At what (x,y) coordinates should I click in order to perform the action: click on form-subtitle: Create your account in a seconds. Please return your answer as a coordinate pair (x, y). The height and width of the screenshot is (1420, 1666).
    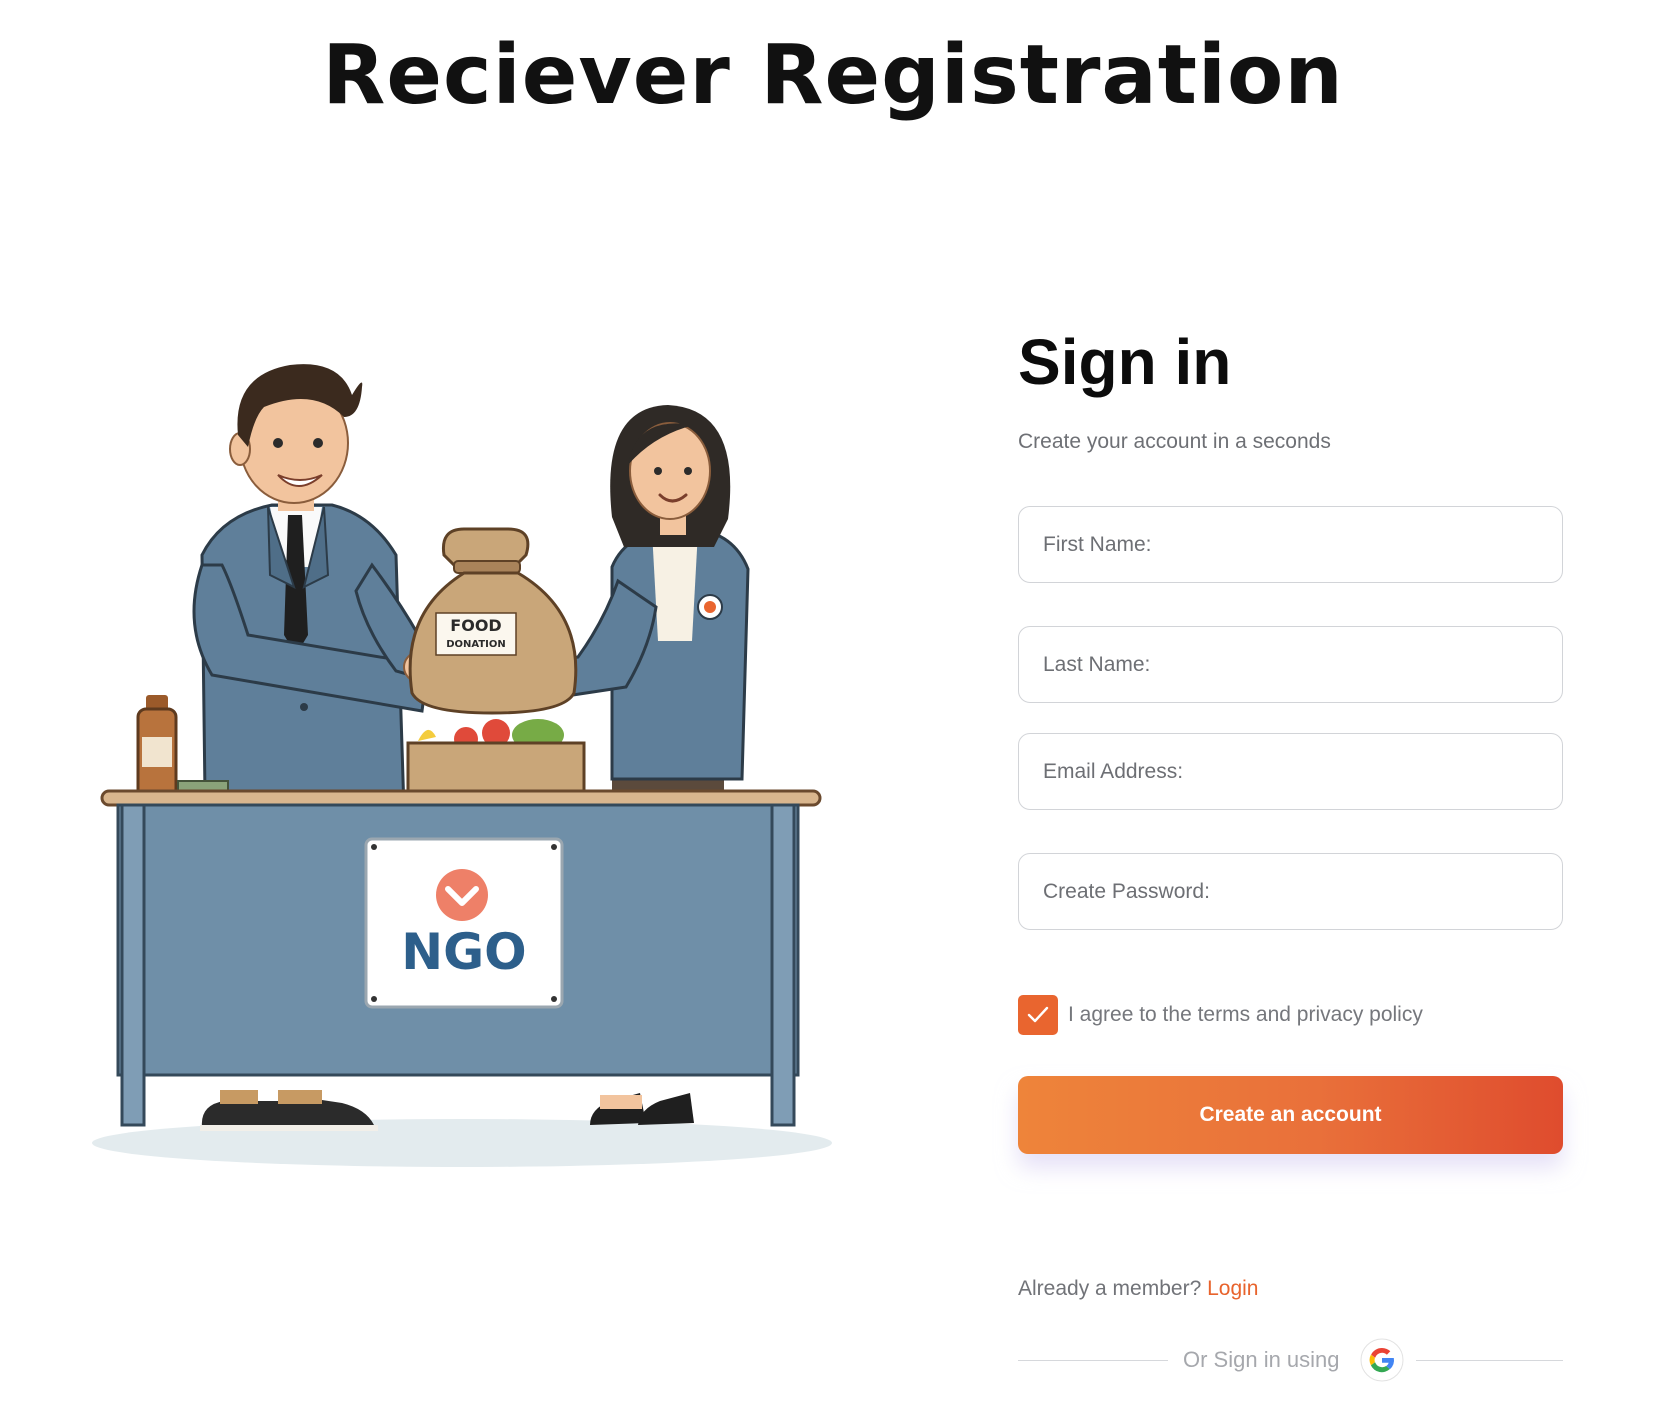
    Looking at the image, I should click on (1174, 441).